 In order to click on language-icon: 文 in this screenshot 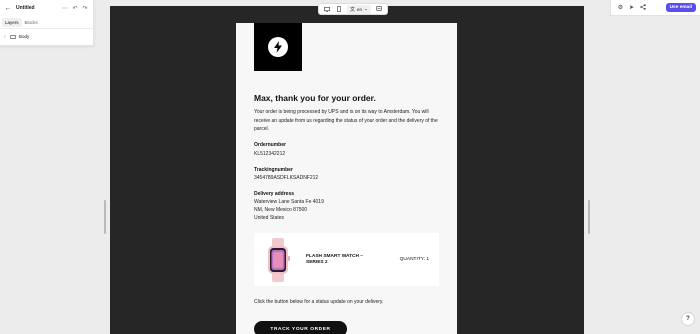, I will do `click(353, 9)`.